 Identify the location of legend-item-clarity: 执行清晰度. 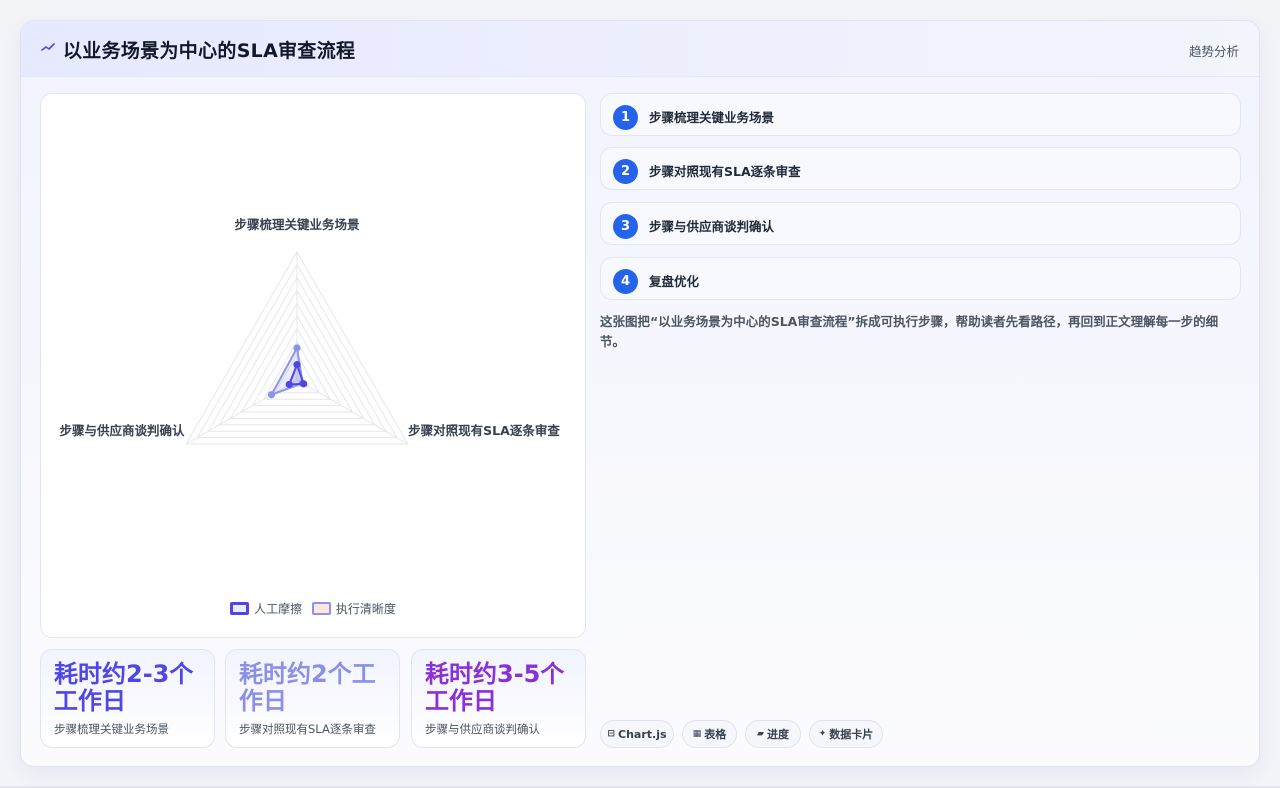
(353, 608).